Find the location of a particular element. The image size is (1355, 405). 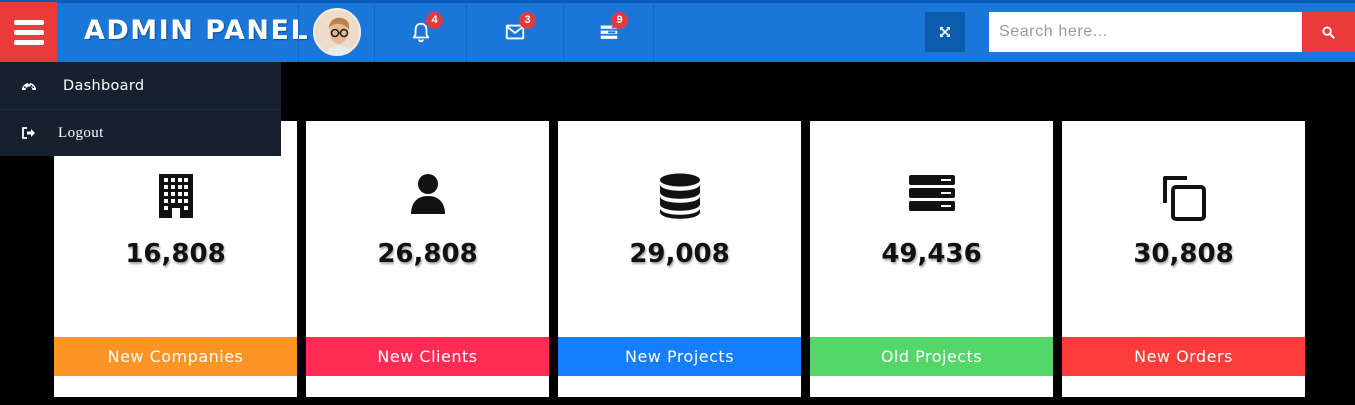

user-icon is located at coordinates (427, 194).